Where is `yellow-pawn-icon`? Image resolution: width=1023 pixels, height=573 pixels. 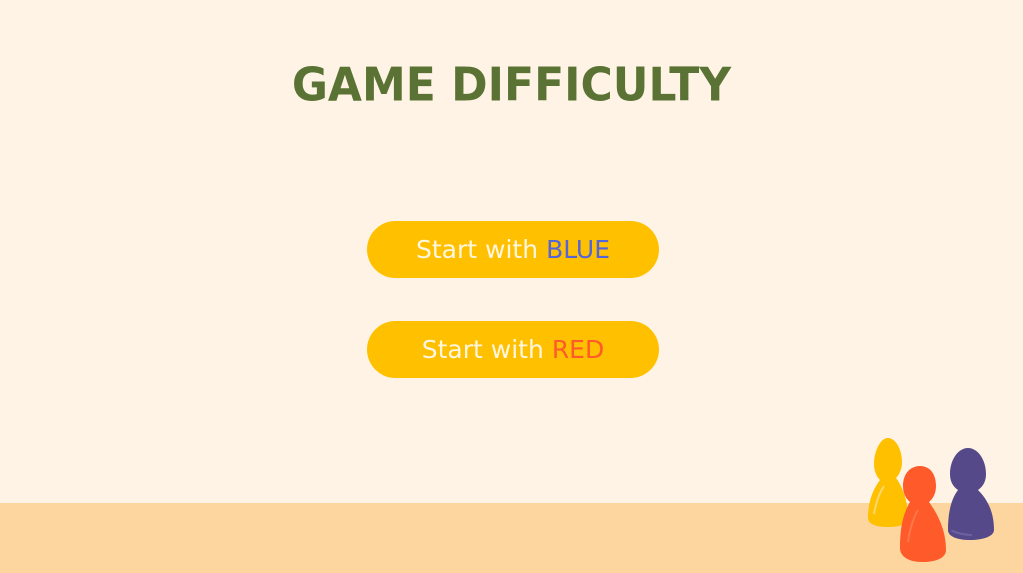
yellow-pawn-icon is located at coordinates (888, 482).